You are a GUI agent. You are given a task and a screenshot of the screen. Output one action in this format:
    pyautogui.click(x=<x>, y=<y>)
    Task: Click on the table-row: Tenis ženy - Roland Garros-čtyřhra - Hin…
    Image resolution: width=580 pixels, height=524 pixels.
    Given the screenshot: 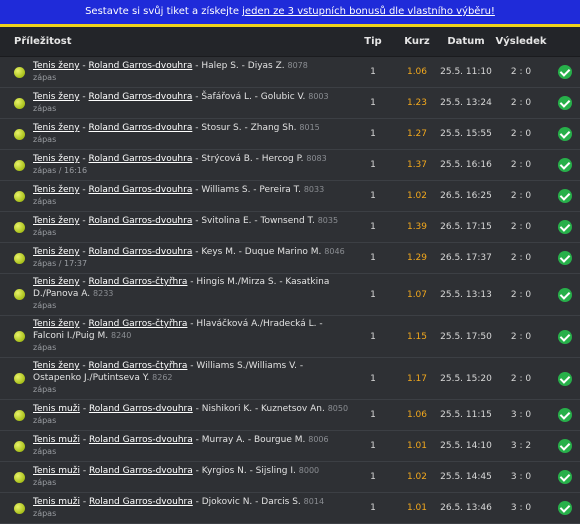 What is the action you would take?
    pyautogui.click(x=290, y=295)
    